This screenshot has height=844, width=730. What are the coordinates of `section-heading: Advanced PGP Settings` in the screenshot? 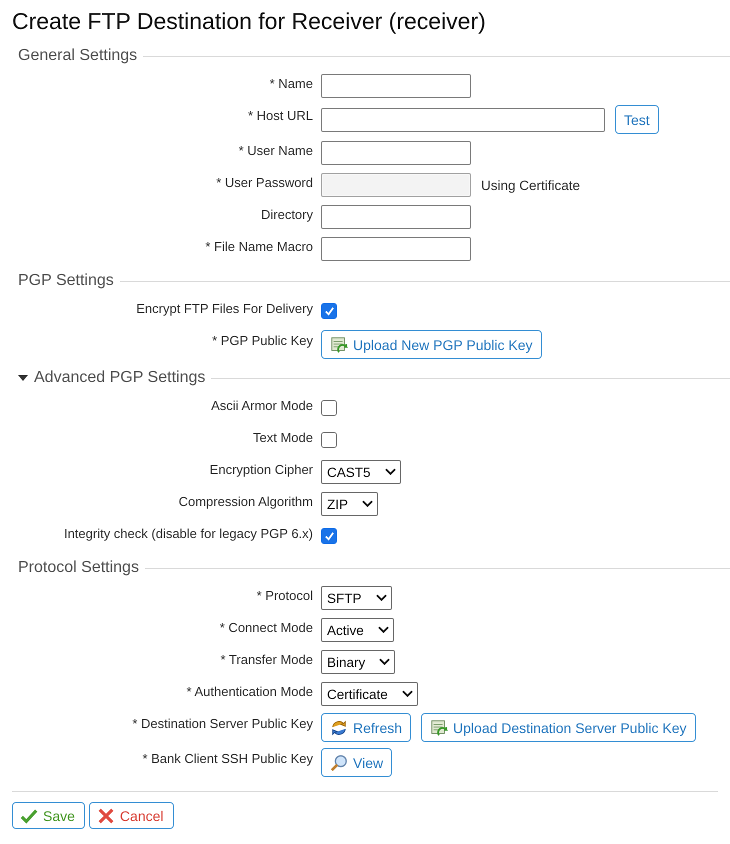 It's located at (120, 378).